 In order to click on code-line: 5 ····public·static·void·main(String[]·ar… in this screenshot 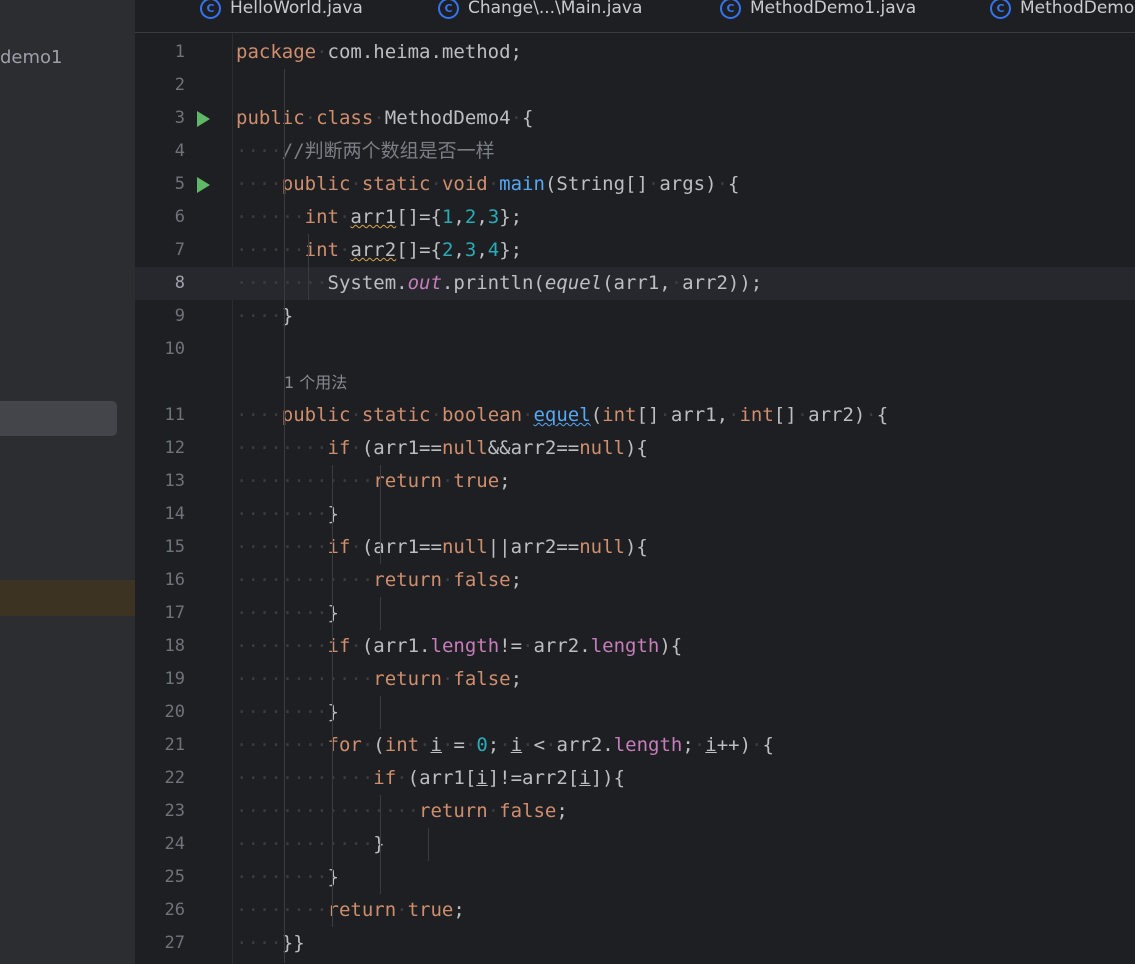, I will do `click(635, 184)`.